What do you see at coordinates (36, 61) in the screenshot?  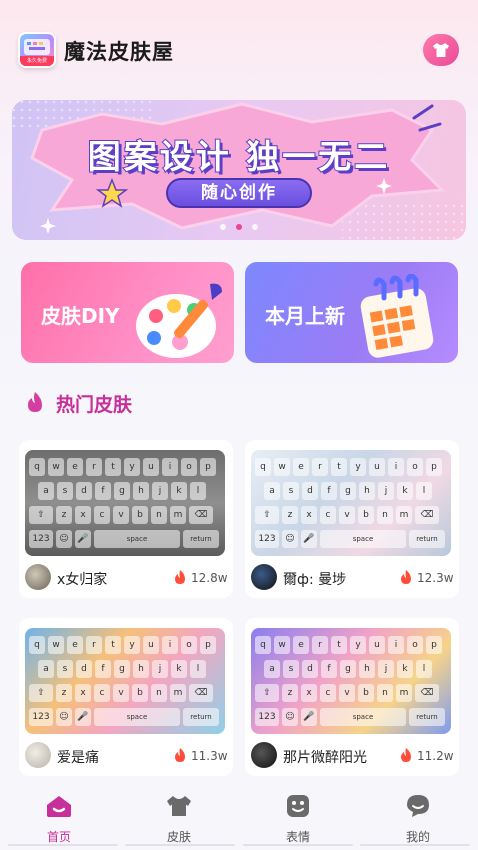 I see `logo-caption: 永久免费` at bounding box center [36, 61].